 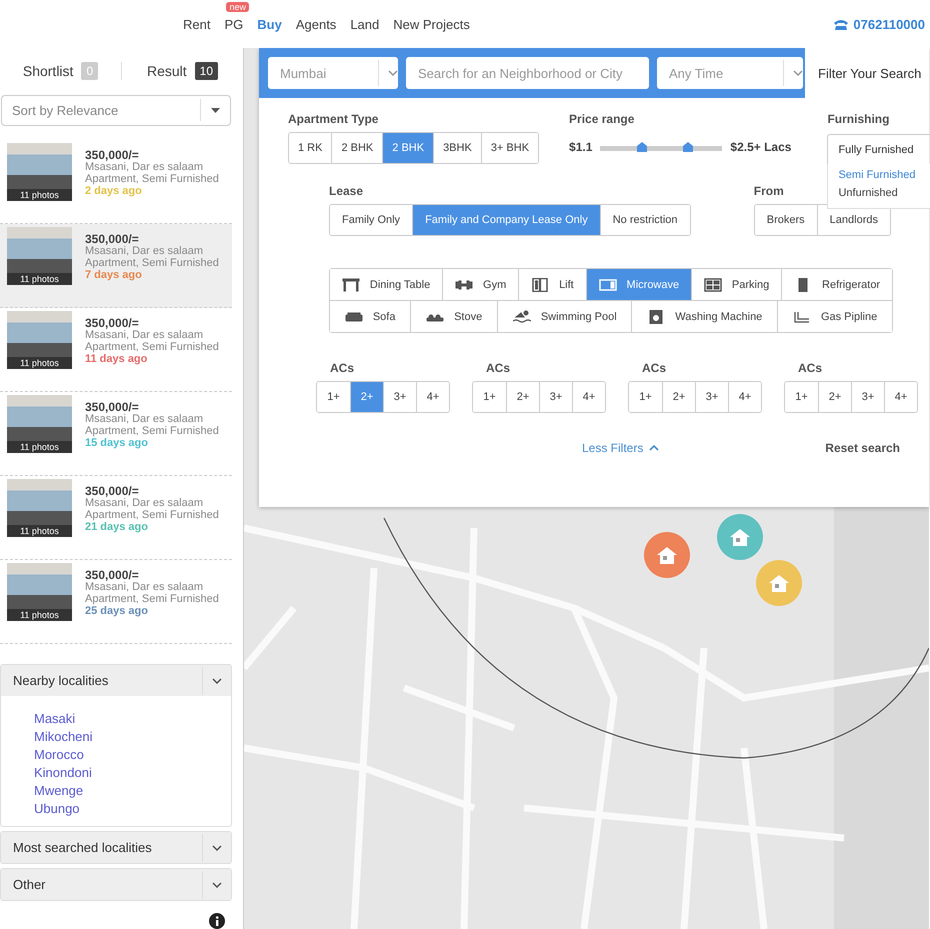 What do you see at coordinates (858, 119) in the screenshot?
I see `filter-title: Furnishing` at bounding box center [858, 119].